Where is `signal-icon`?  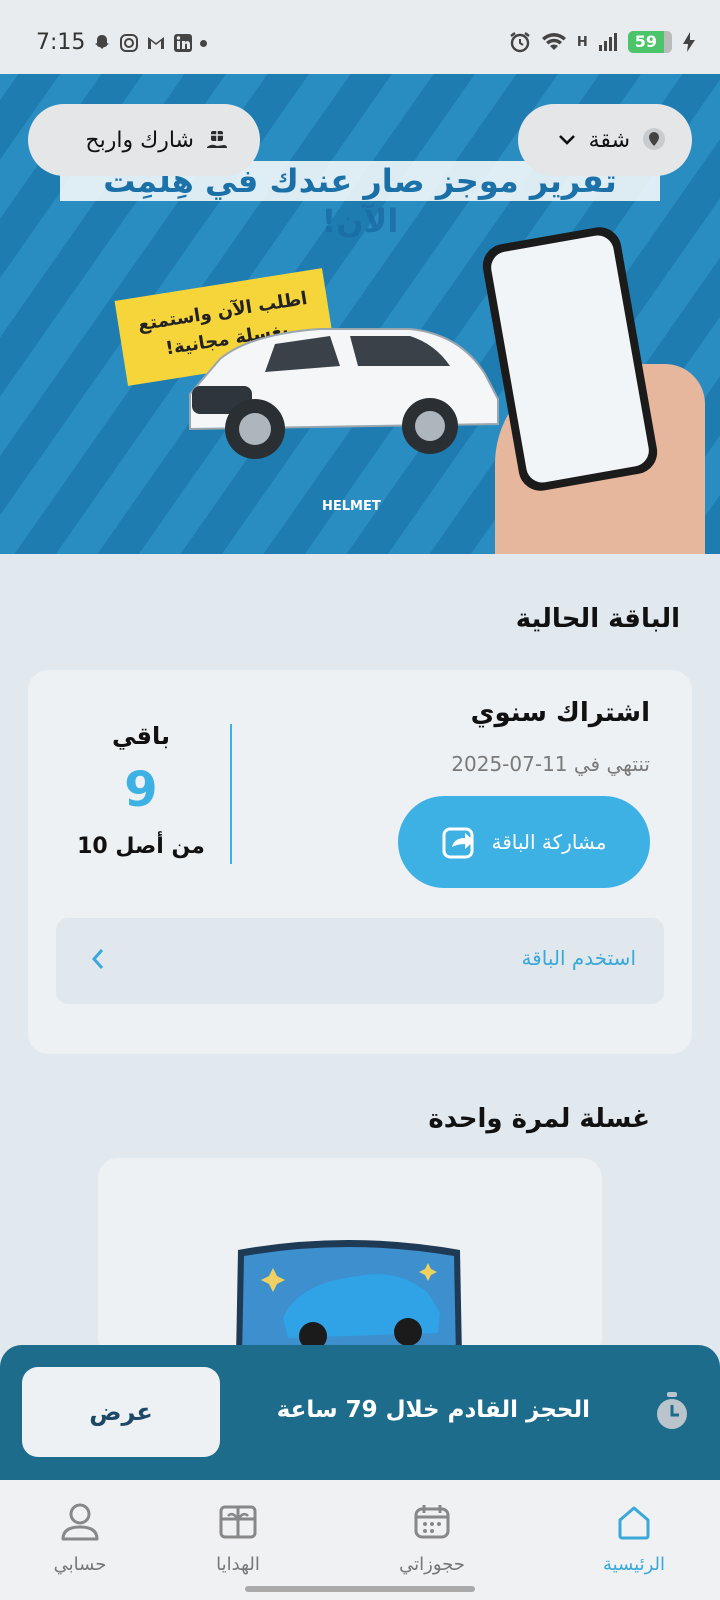 signal-icon is located at coordinates (607, 42).